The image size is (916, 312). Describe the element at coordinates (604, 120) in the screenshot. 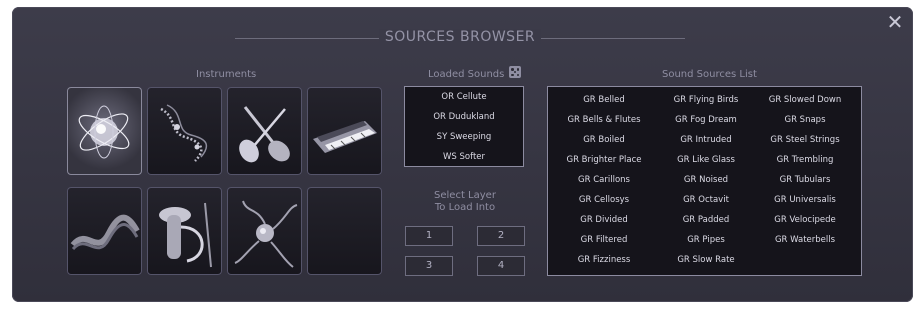

I see `source-item: GR Bells & Flutes` at that location.